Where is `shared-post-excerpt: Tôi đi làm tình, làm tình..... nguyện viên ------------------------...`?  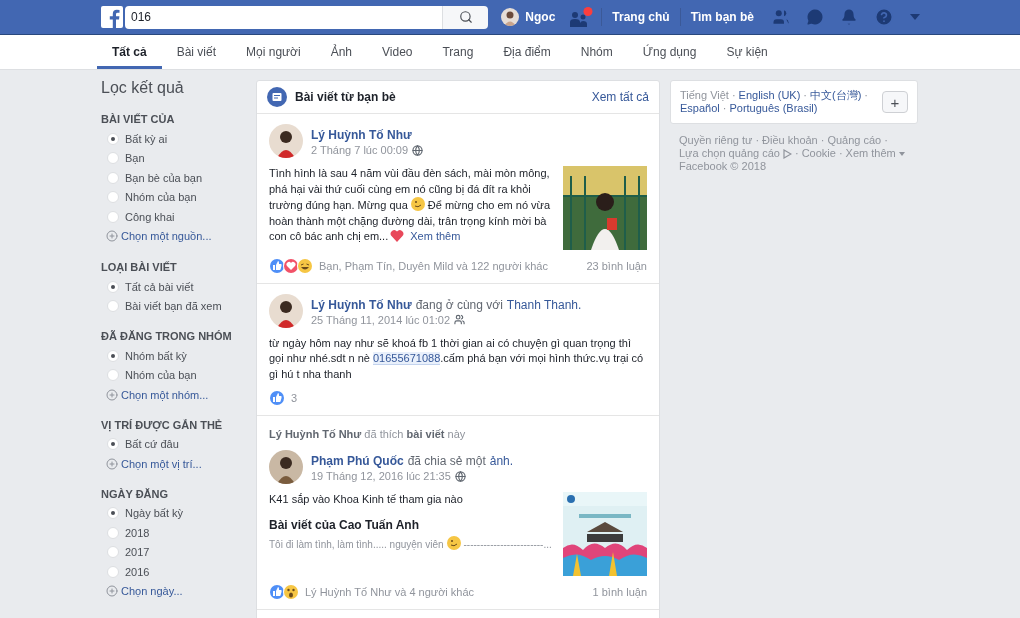 shared-post-excerpt: Tôi đi làm tình, làm tình..... nguyện viên ------------------------... is located at coordinates (413, 543).